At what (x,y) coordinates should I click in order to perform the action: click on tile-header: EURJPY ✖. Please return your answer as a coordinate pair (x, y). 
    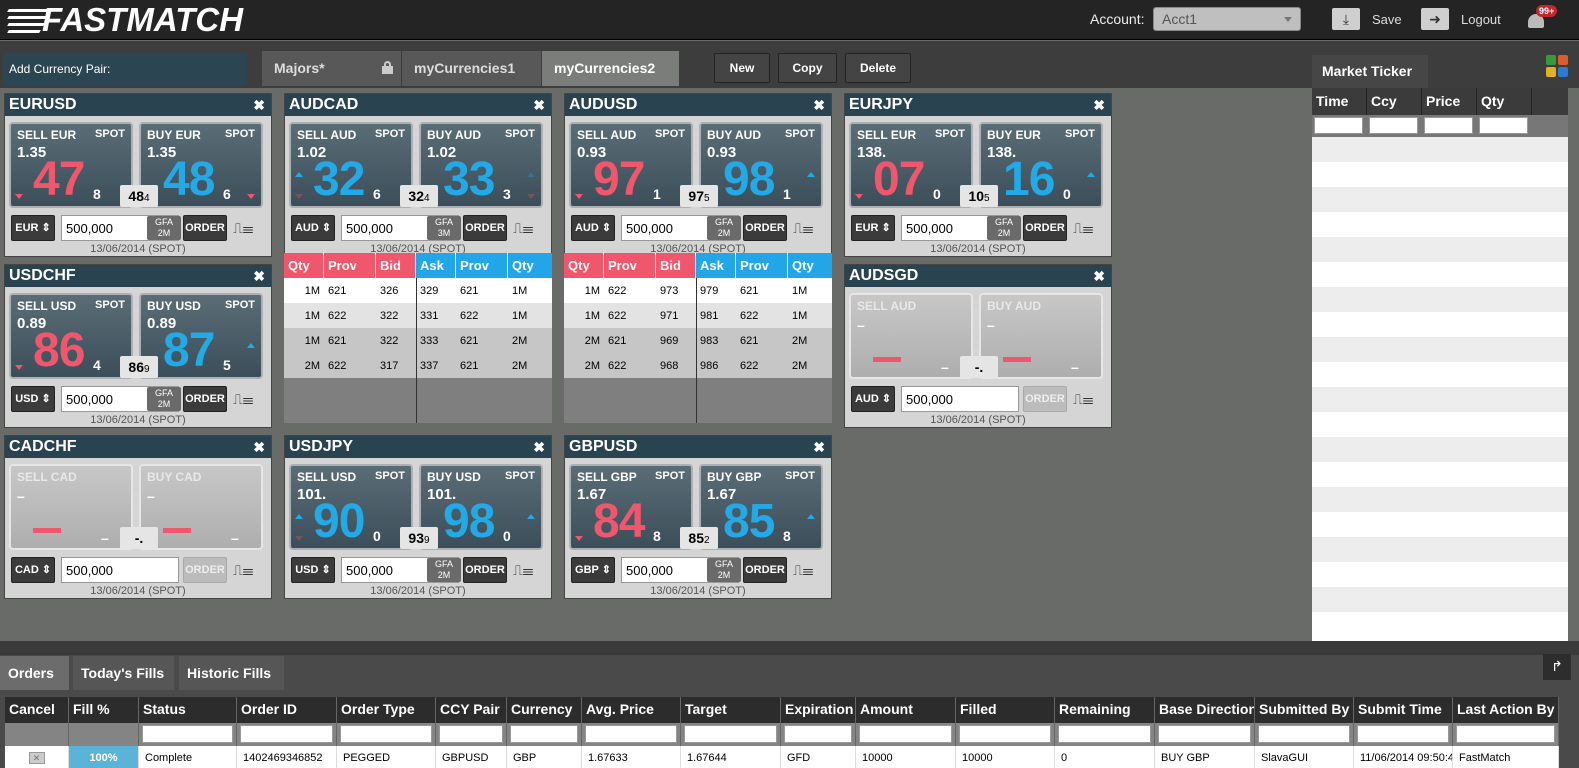
    Looking at the image, I should click on (978, 105).